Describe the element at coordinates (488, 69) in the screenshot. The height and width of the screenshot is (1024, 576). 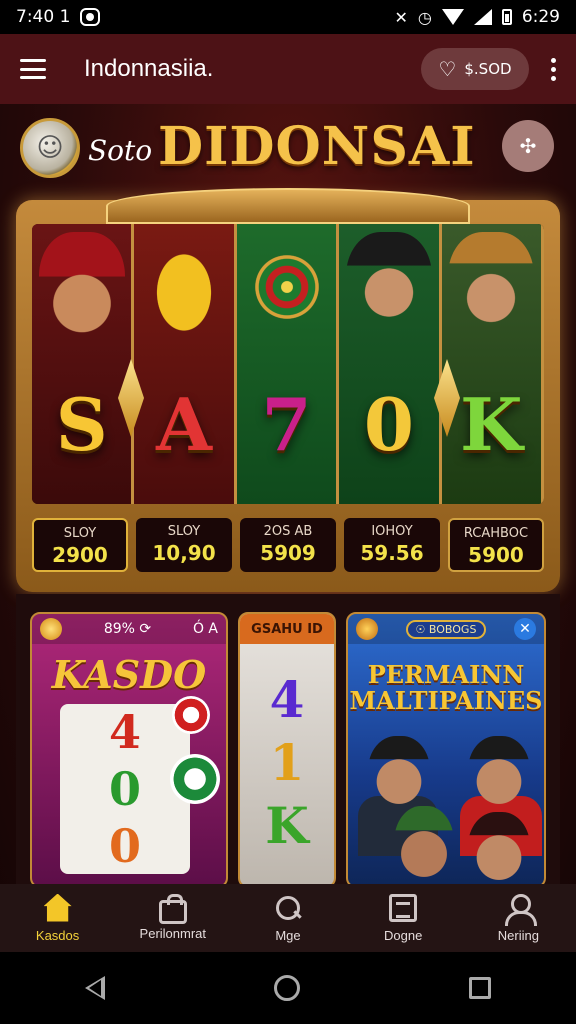
I see `balance-value: $.SOD` at that location.